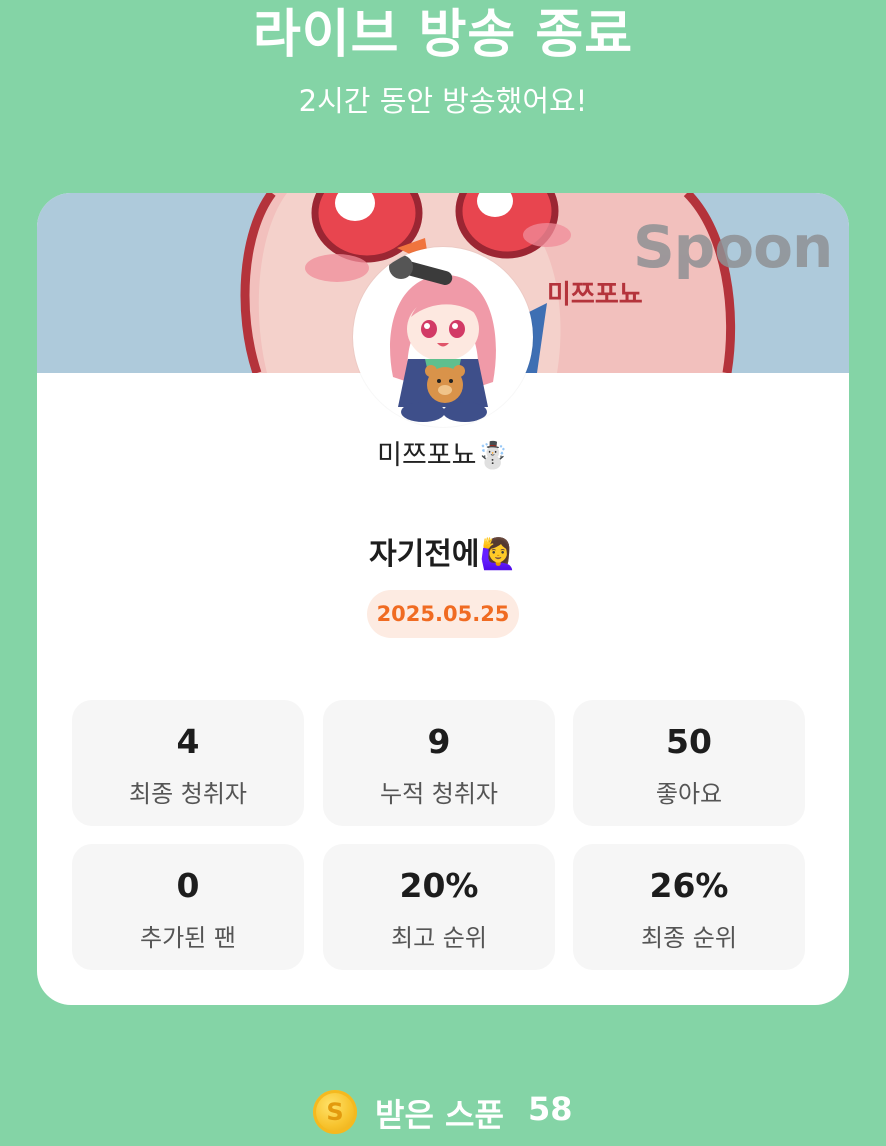 This screenshot has height=1146, width=886. Describe the element at coordinates (424, 554) in the screenshot. I see `broadcast-title-text: 자기전에` at that location.